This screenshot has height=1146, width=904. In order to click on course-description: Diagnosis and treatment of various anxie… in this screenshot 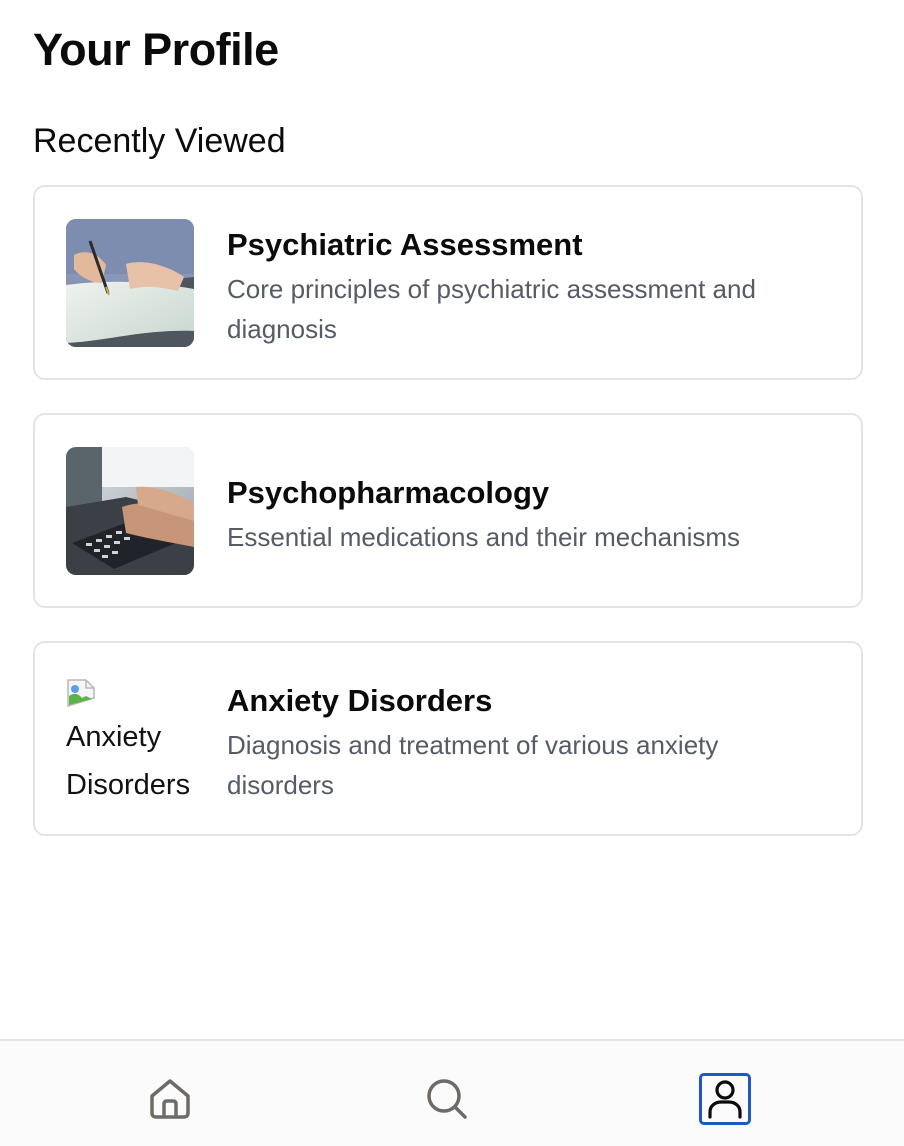, I will do `click(473, 765)`.